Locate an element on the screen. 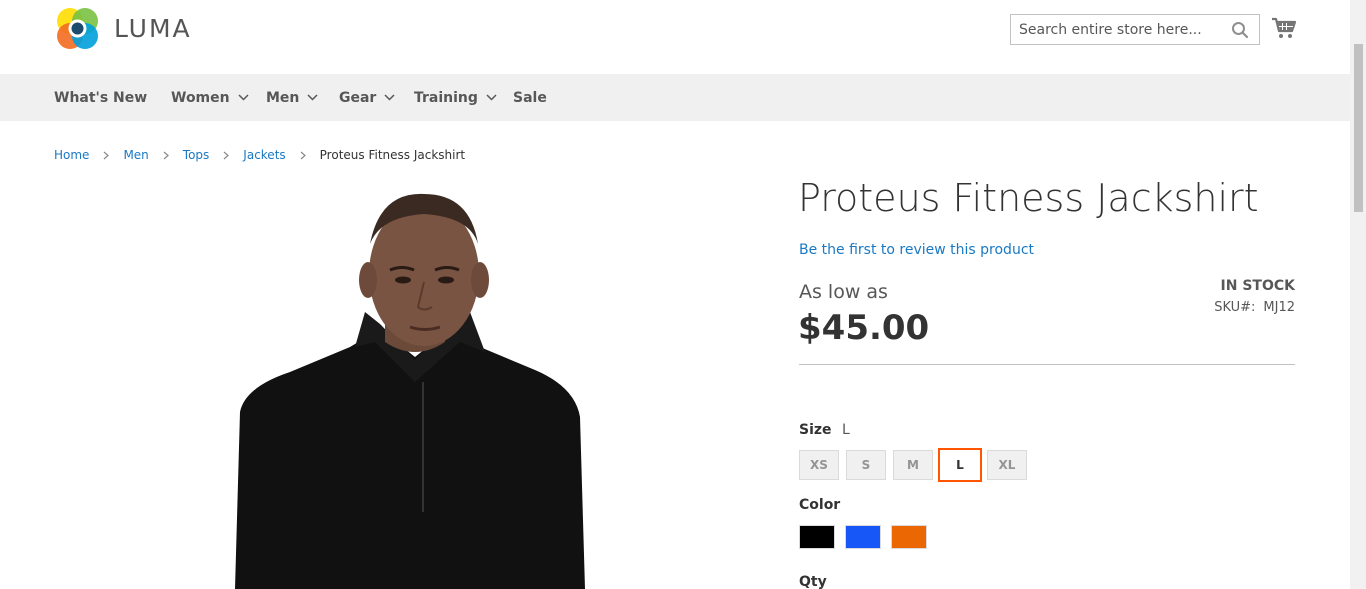 The height and width of the screenshot is (589, 1366). search-input is located at coordinates (1120, 29).